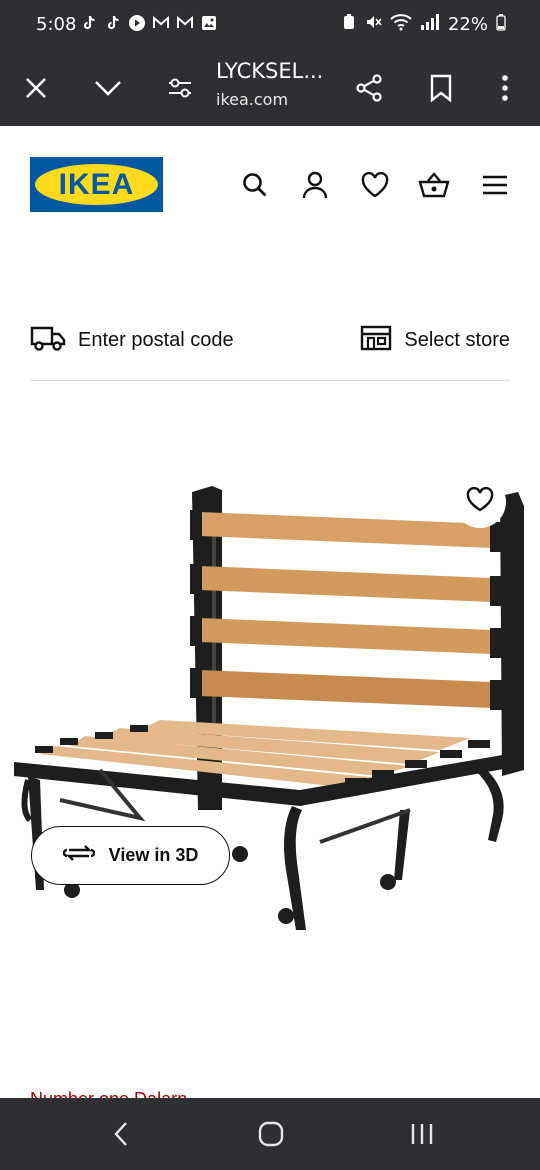  I want to click on recents-icon, so click(422, 1134).